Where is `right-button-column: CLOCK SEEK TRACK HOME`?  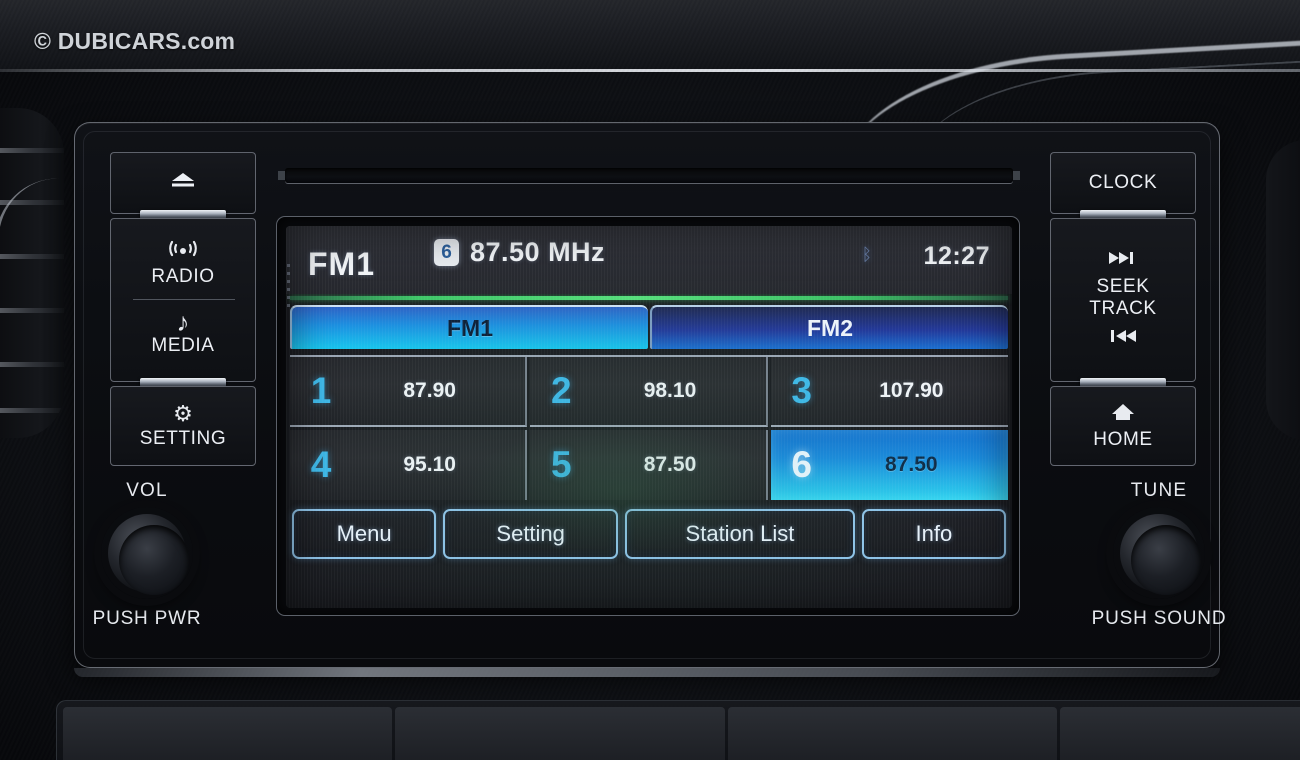 right-button-column: CLOCK SEEK TRACK HOME is located at coordinates (1123, 320).